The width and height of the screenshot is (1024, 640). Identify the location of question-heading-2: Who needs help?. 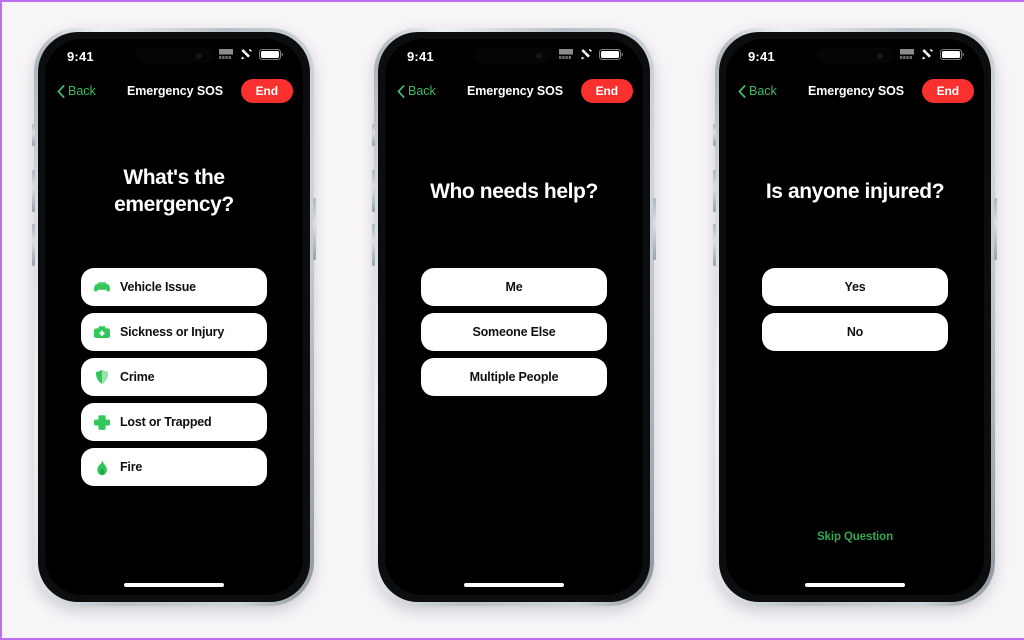
(514, 191).